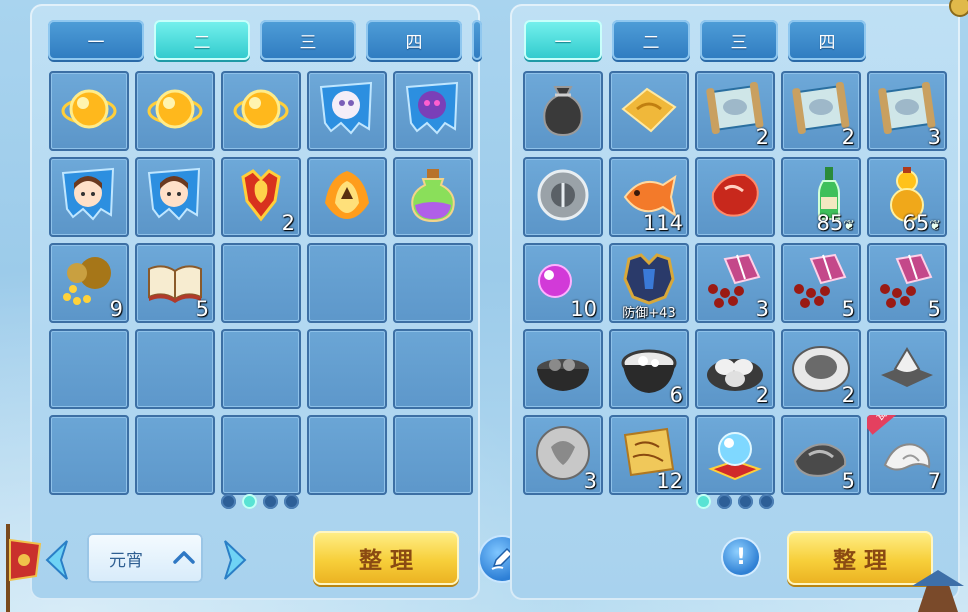  Describe the element at coordinates (741, 557) in the screenshot. I see `help-button: !` at that location.